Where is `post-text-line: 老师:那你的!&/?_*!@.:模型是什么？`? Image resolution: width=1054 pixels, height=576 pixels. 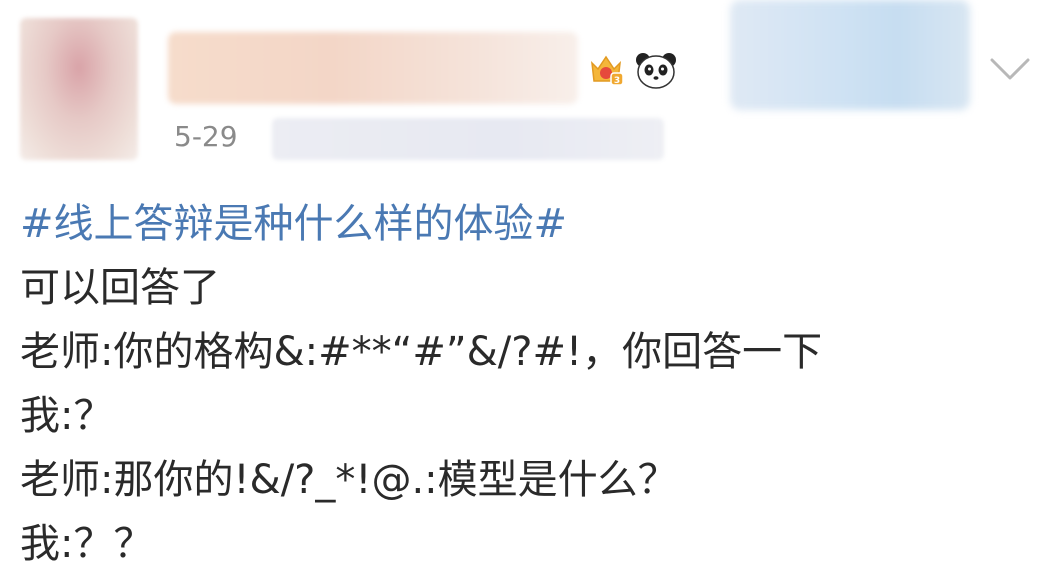 post-text-line: 老师:那你的!&/?_*!@.:模型是什么？ is located at coordinates (349, 480).